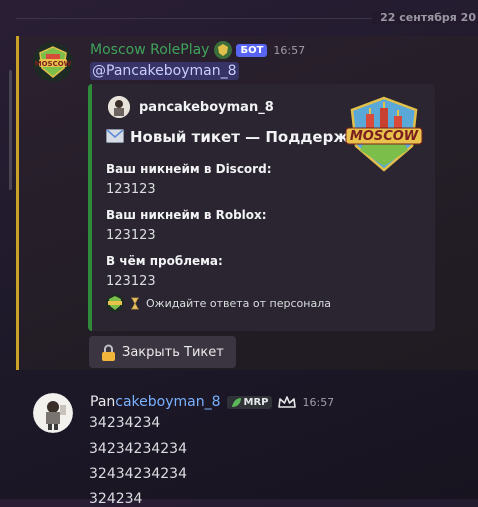 Image resolution: width=478 pixels, height=507 pixels. I want to click on message-line: 34234234234, so click(138, 449).